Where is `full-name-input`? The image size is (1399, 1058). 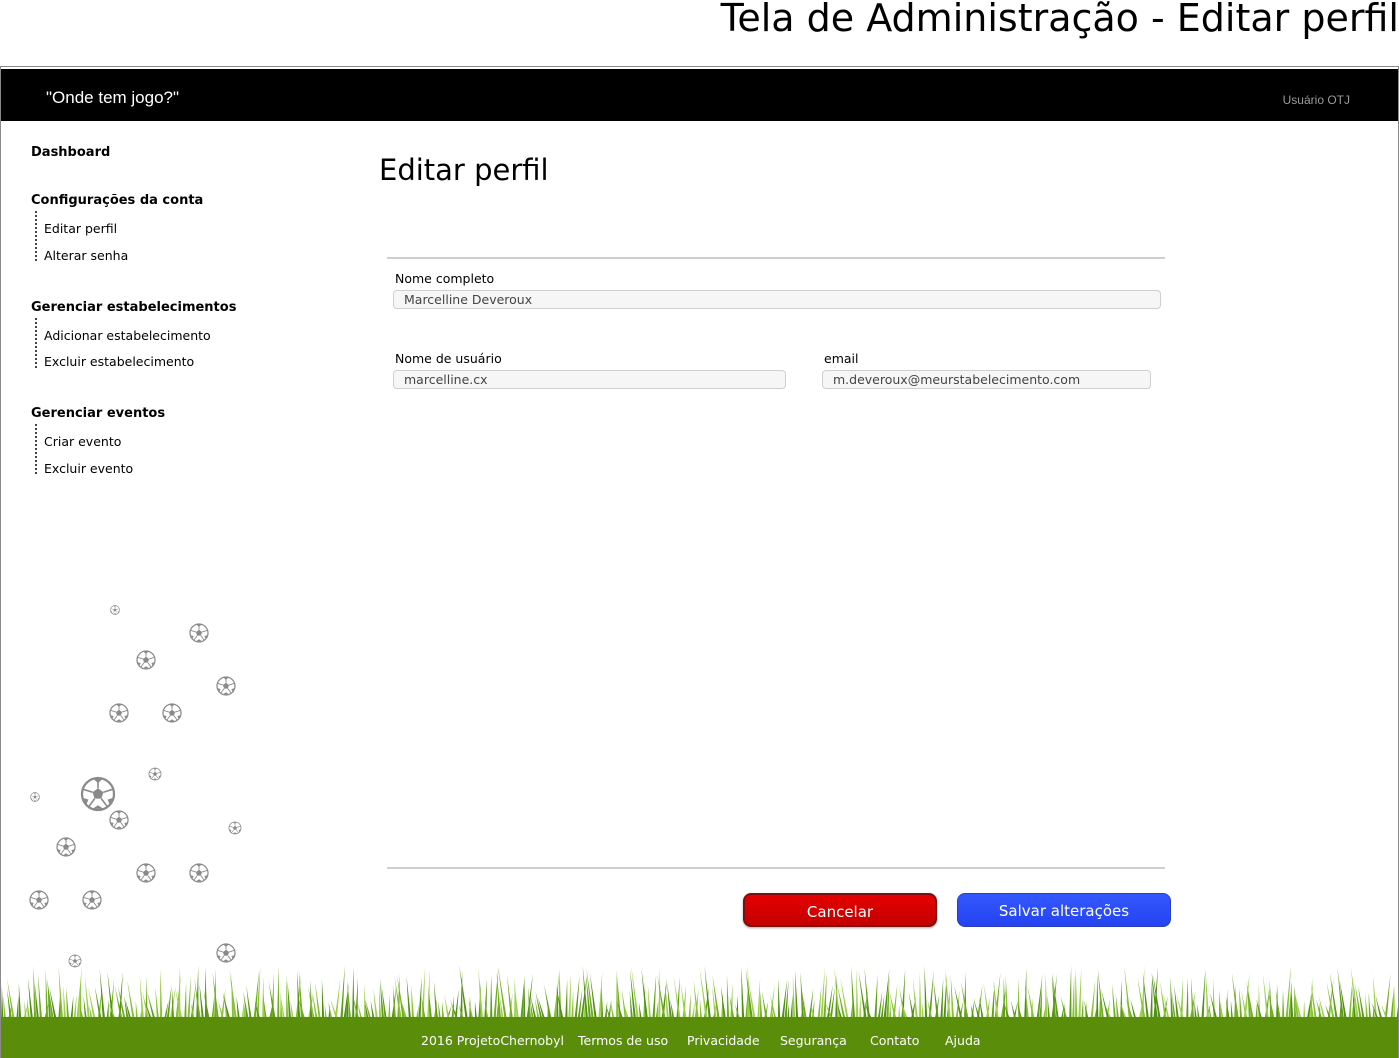
full-name-input is located at coordinates (777, 299).